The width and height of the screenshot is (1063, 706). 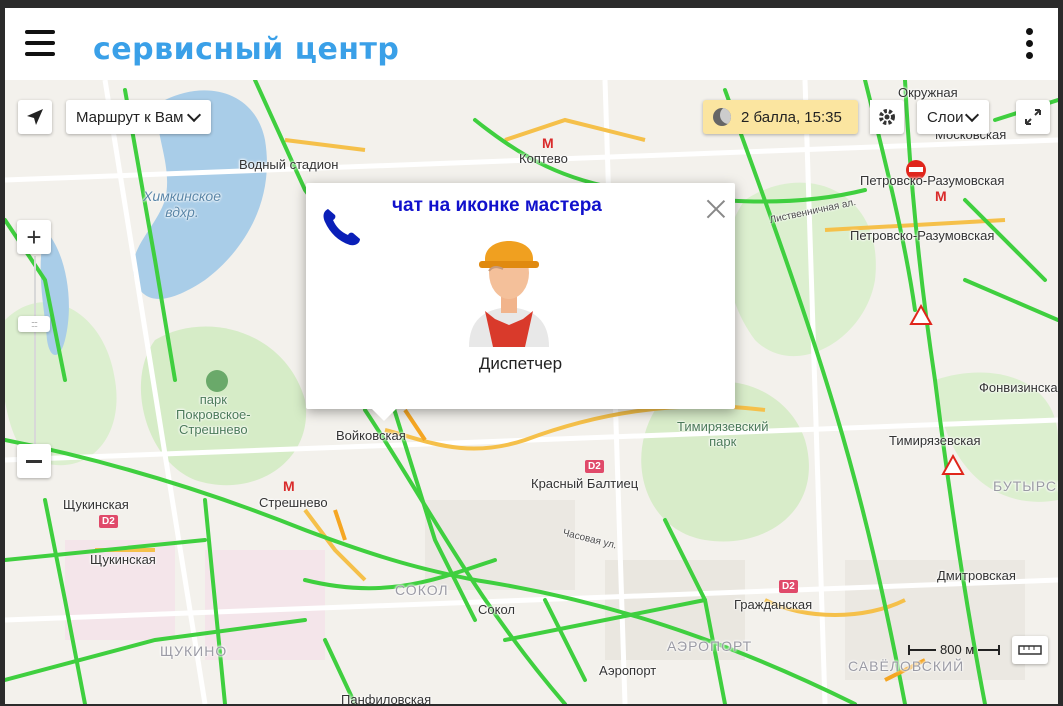 I want to click on locate-button, so click(x=35, y=117).